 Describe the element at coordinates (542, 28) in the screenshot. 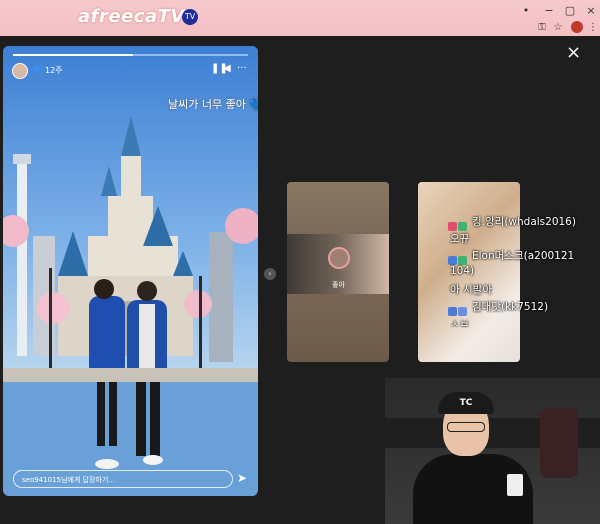

I see `key-icon: ⚿` at that location.